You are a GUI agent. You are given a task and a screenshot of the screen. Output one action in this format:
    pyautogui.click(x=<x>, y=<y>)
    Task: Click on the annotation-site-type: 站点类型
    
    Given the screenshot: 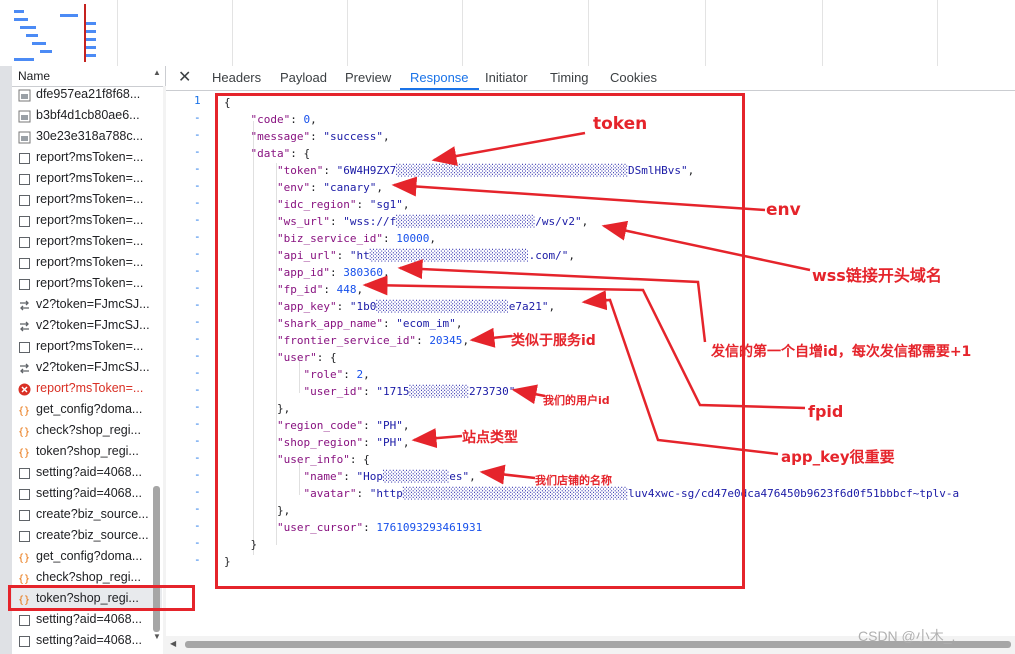 What is the action you would take?
    pyautogui.click(x=490, y=438)
    